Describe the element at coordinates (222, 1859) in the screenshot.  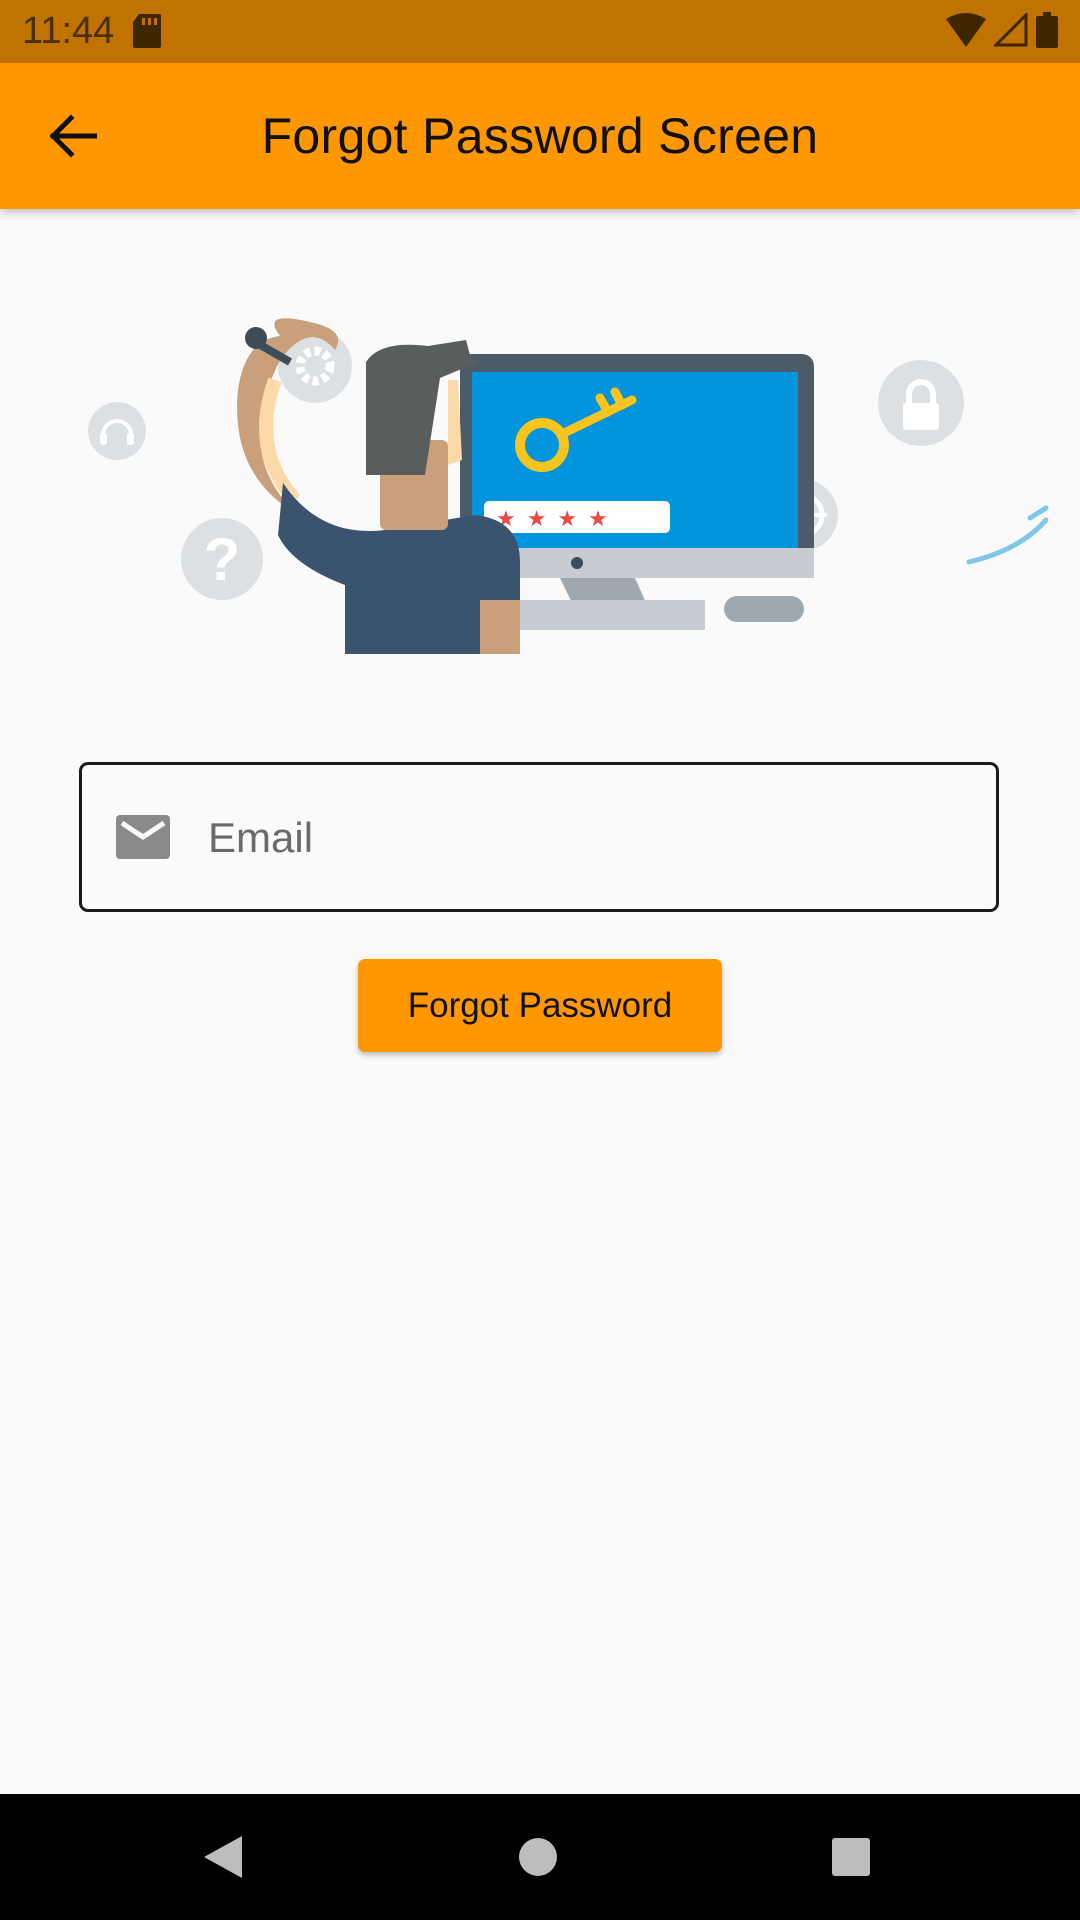
I see `nav-back-icon` at that location.